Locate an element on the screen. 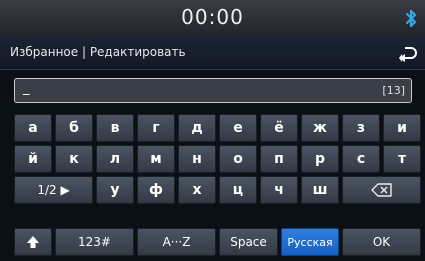  key-letter: ц is located at coordinates (238, 190).